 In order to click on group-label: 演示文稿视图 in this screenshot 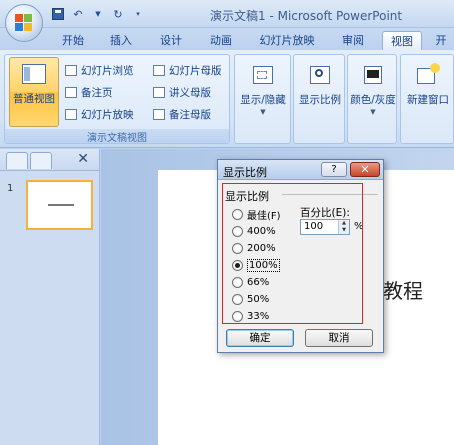, I will do `click(117, 136)`.